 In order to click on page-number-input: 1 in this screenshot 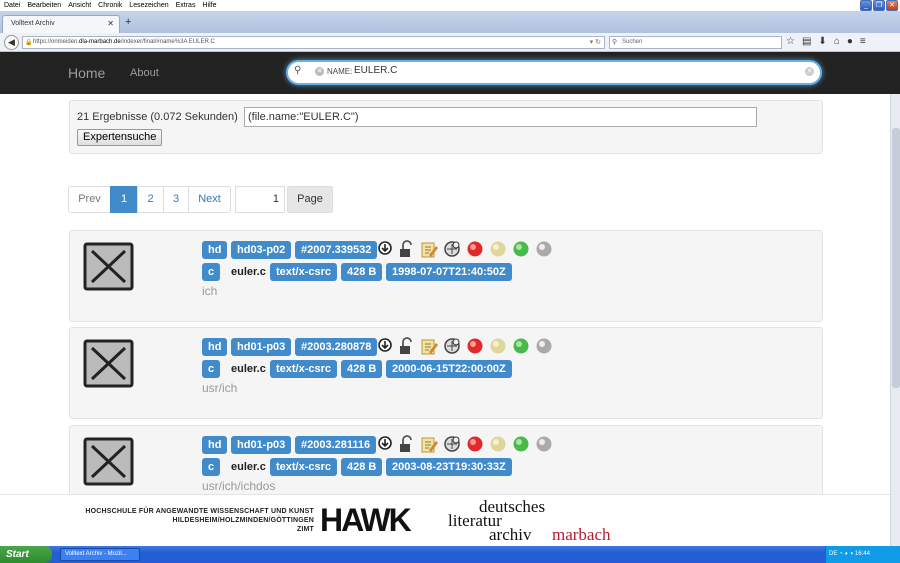, I will do `click(260, 199)`.